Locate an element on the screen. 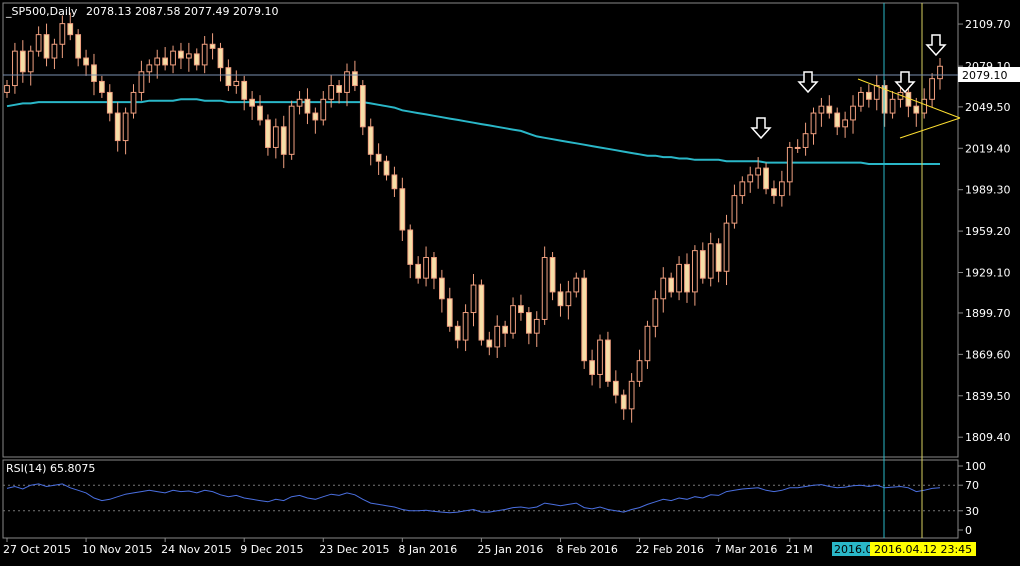 The height and width of the screenshot is (566, 1020). rsi-tick-label: 100 is located at coordinates (975, 466).